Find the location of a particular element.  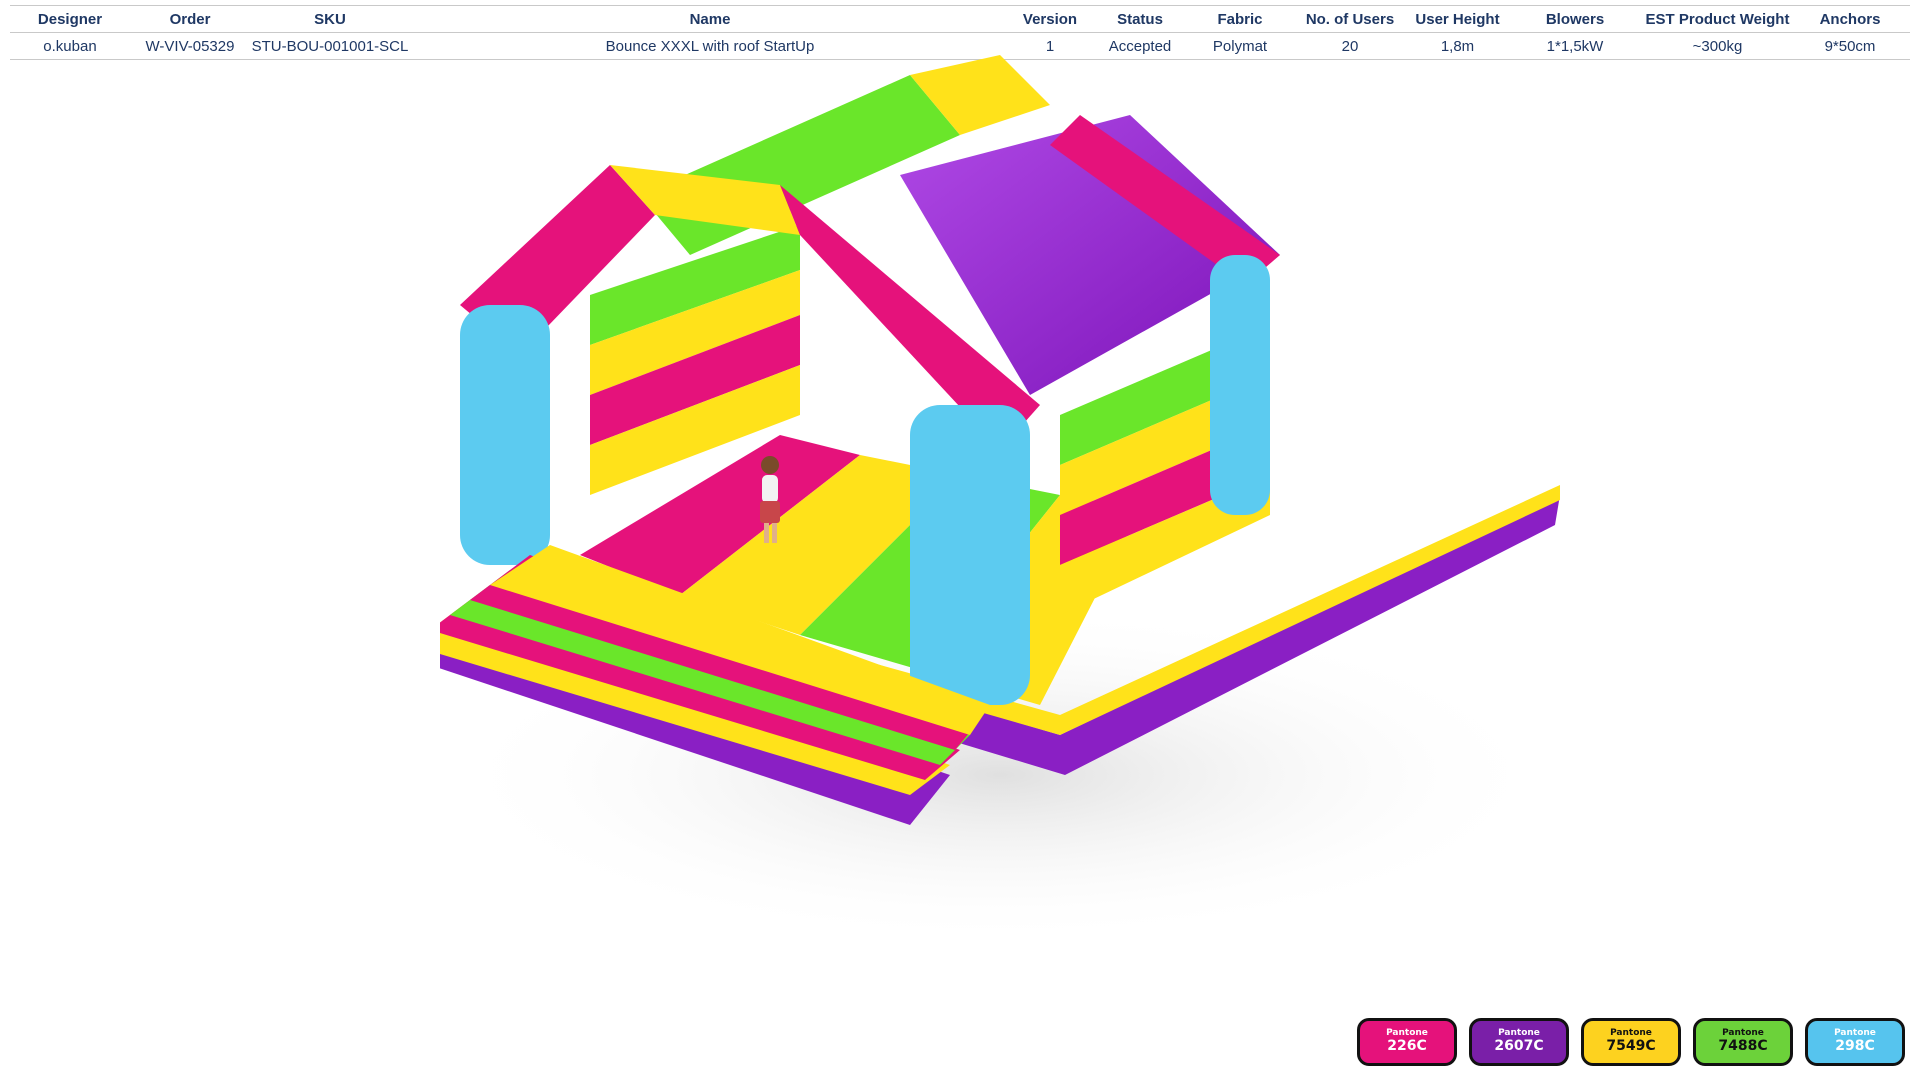

header-fabric: Fabric is located at coordinates (1240, 19).